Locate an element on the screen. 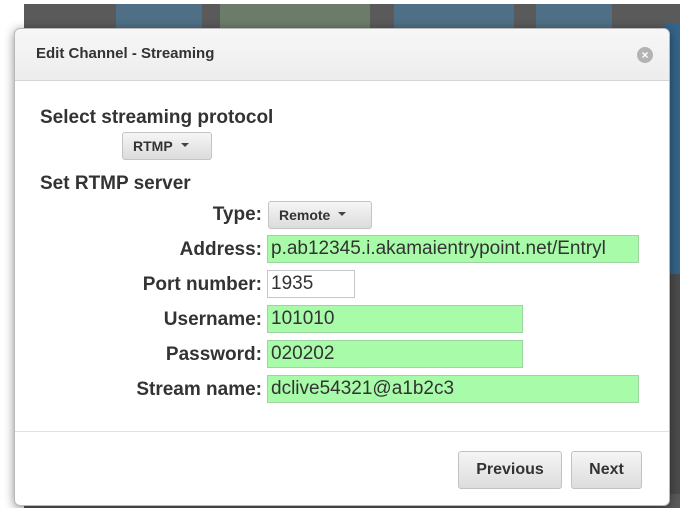  dialog-header: Edit Channel - Streaming × is located at coordinates (342, 55).